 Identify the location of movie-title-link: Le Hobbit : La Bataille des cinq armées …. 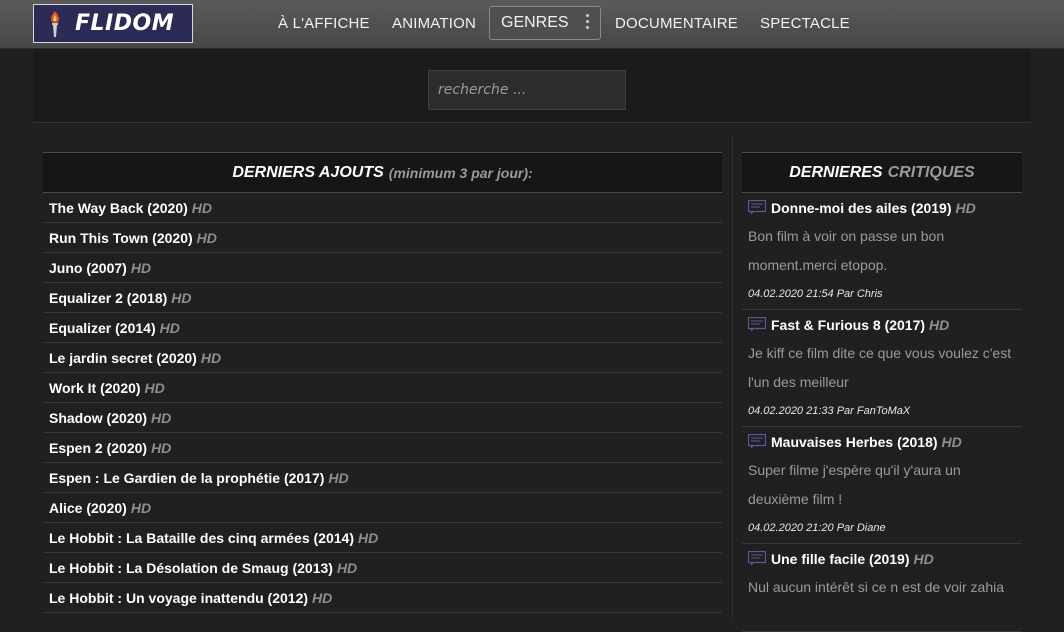
(201, 538).